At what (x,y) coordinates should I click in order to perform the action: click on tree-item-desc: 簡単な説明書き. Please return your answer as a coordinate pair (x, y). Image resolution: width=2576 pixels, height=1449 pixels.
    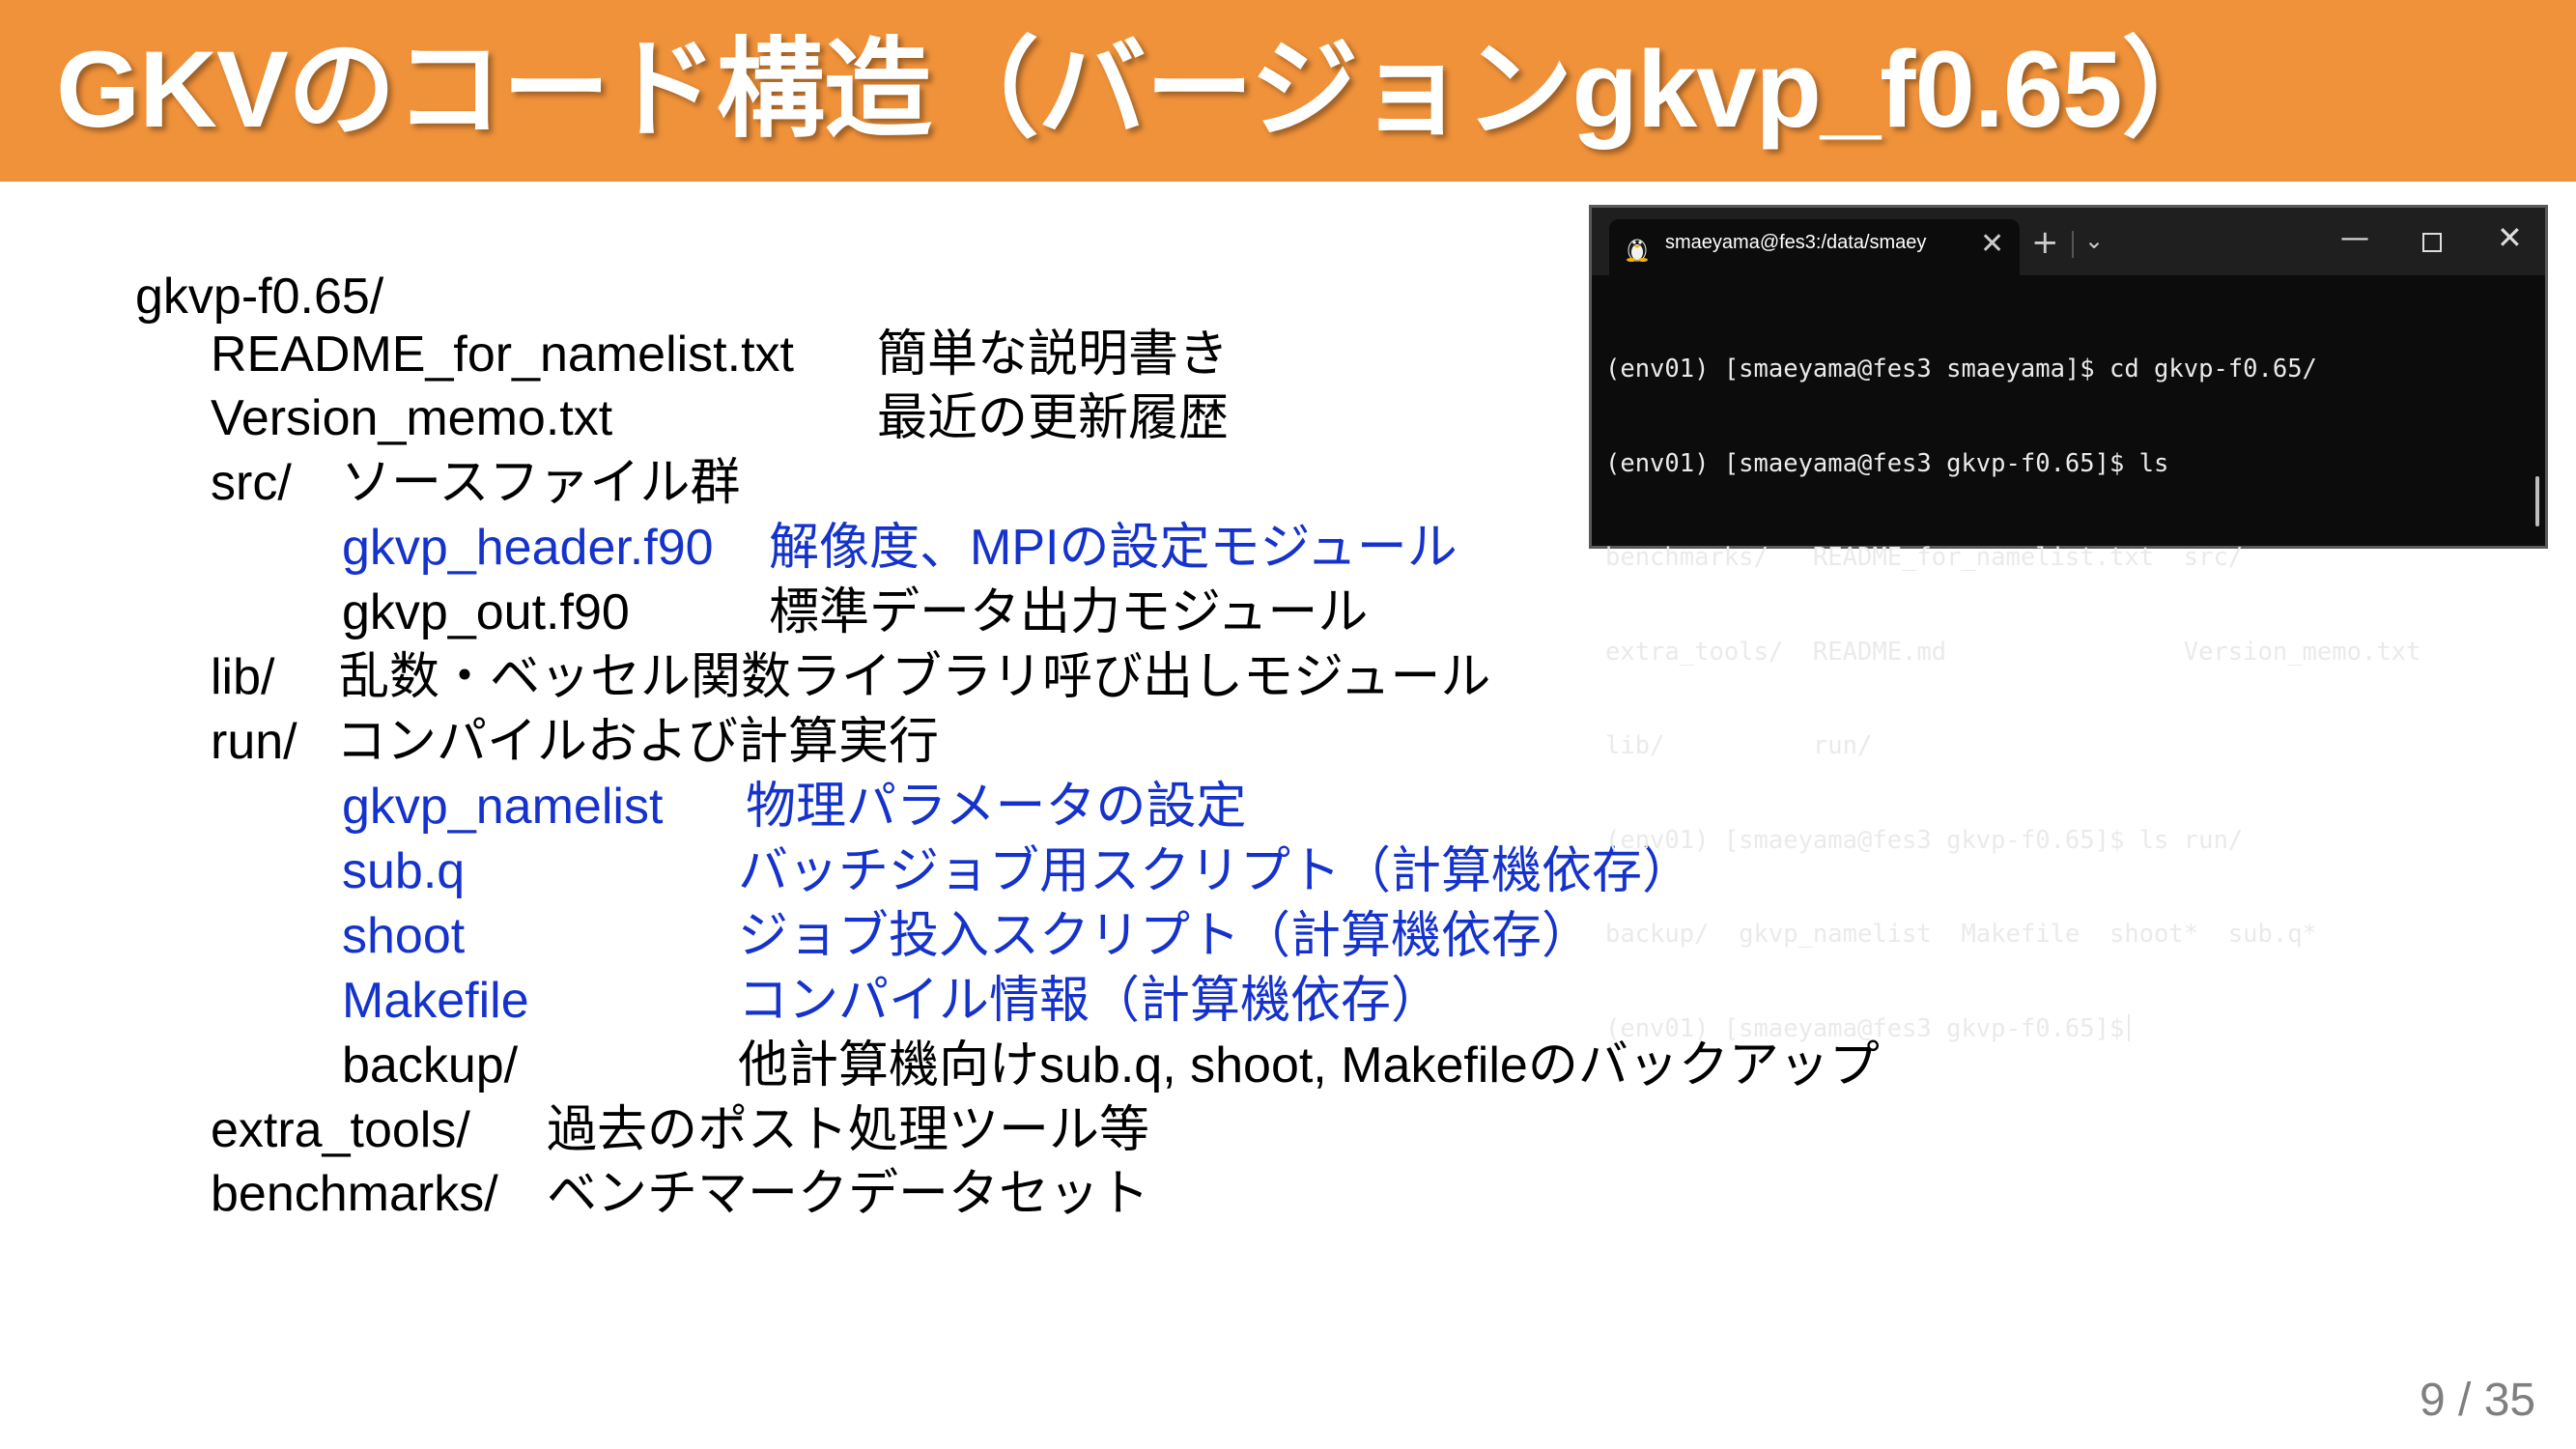
    Looking at the image, I should click on (1053, 355).